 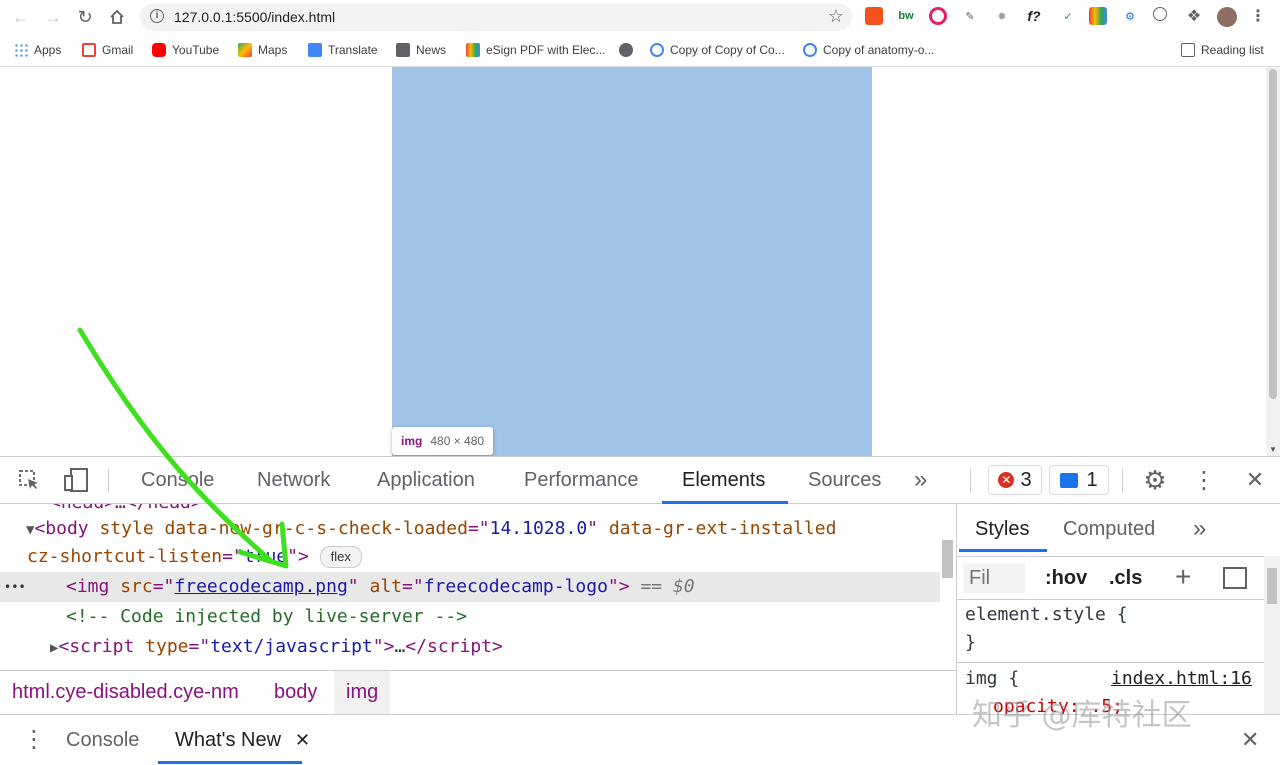 What do you see at coordinates (421, 50) in the screenshot?
I see `bookmark-news: News` at bounding box center [421, 50].